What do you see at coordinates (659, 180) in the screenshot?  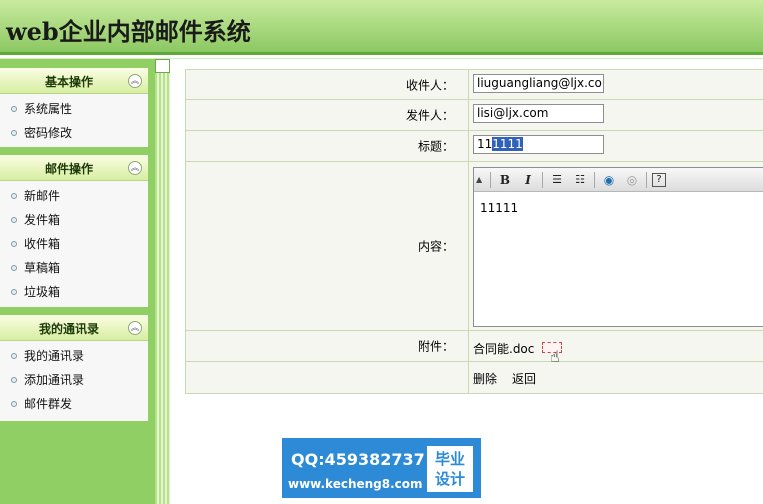 I see `help-icon: ?` at bounding box center [659, 180].